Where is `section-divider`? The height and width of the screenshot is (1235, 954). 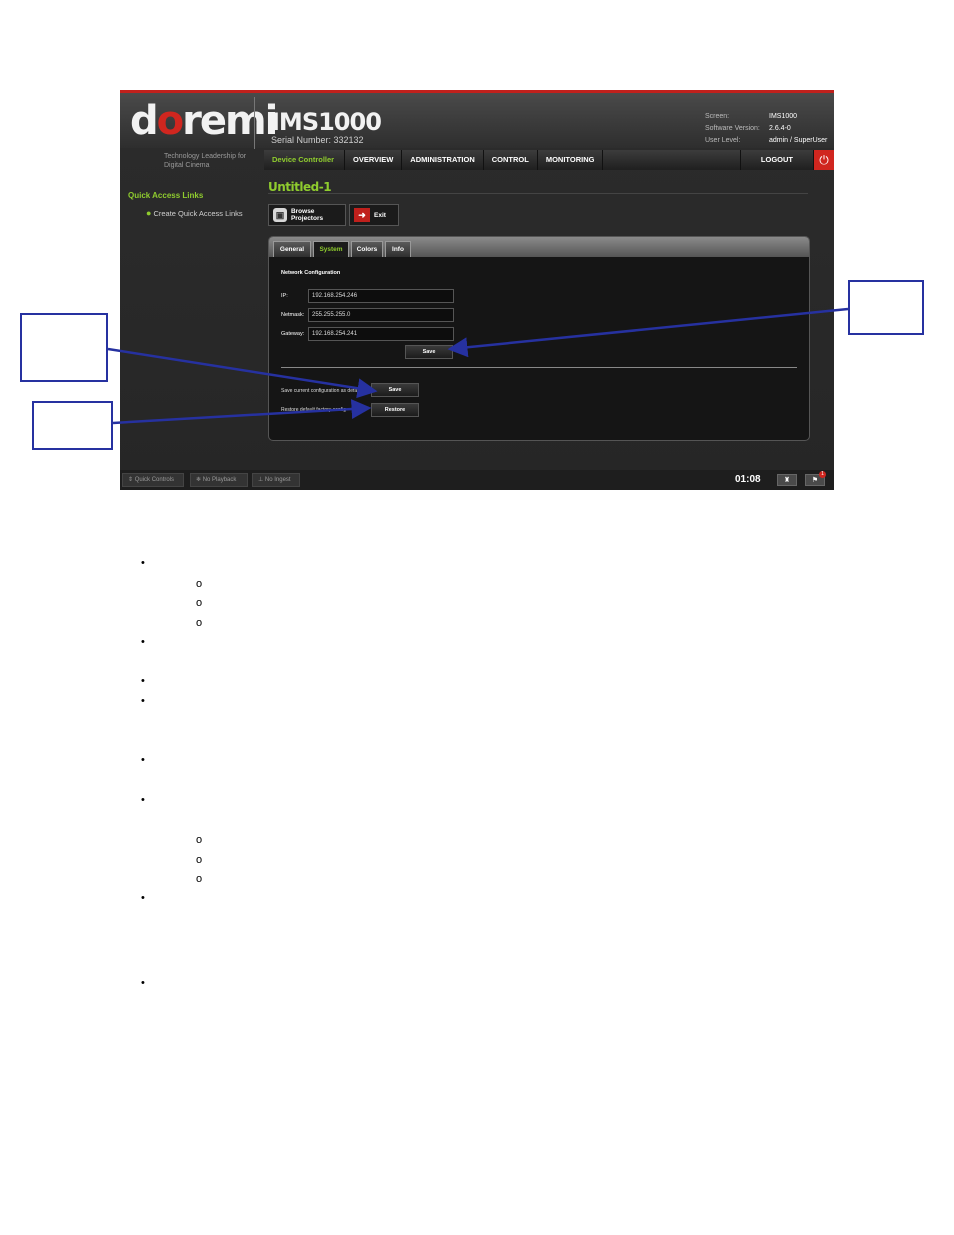 section-divider is located at coordinates (539, 367).